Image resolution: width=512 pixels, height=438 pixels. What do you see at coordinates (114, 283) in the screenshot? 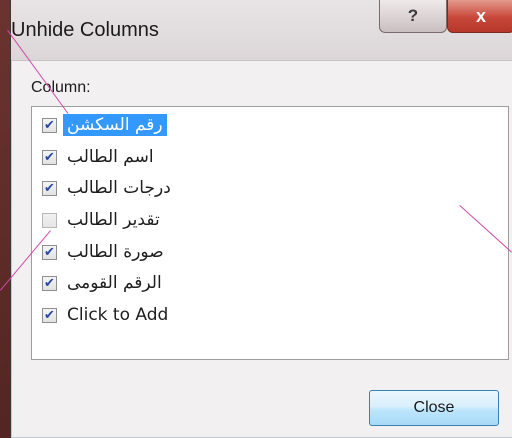
I see `column-name: الرقم القومى` at bounding box center [114, 283].